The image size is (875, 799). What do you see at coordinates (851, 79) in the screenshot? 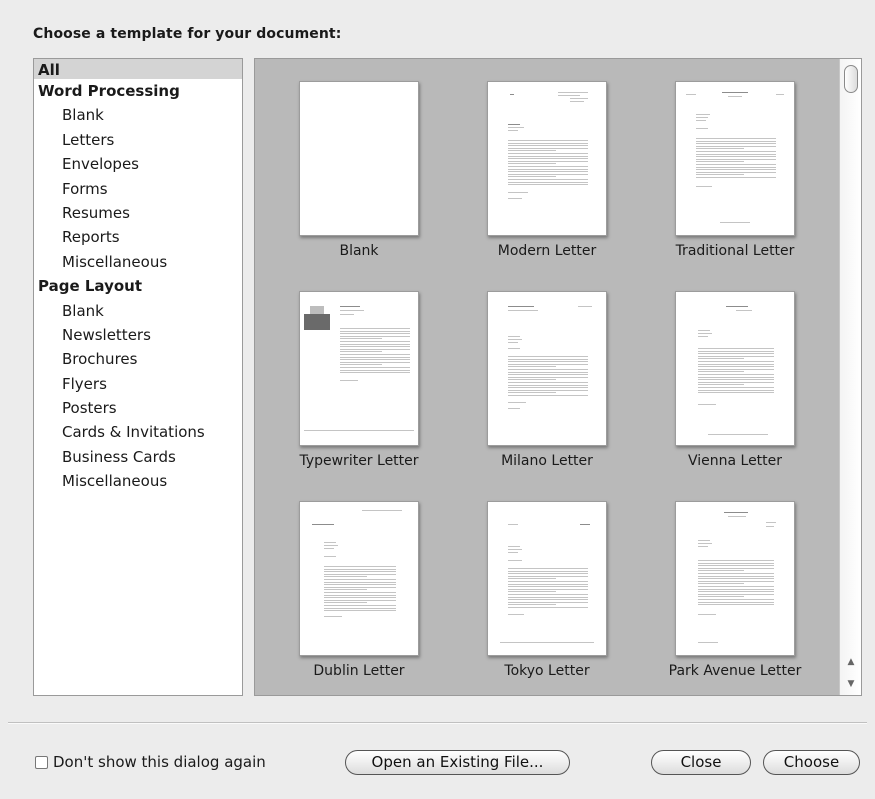
I see `scrollbar-thumb` at bounding box center [851, 79].